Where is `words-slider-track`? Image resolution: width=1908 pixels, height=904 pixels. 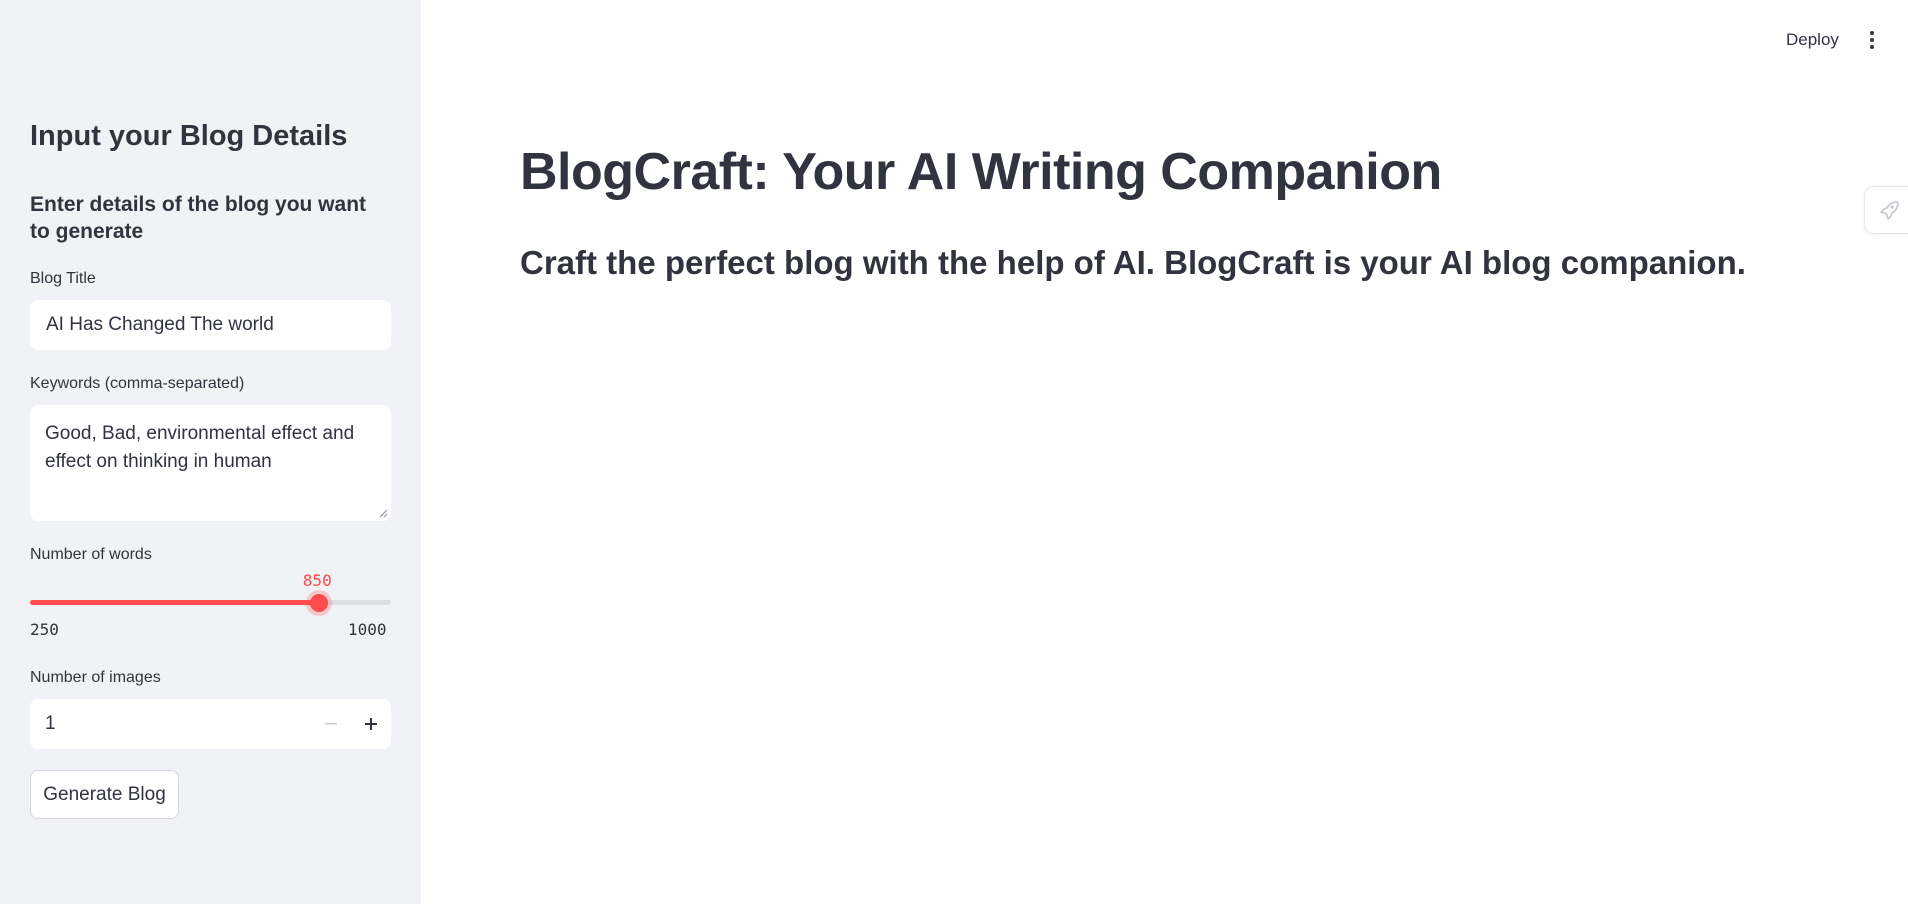
words-slider-track is located at coordinates (210, 602).